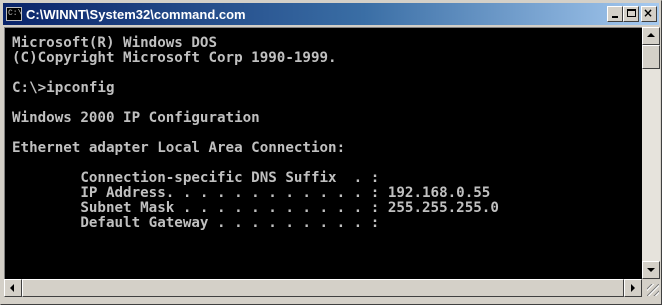 This screenshot has height=305, width=662. Describe the element at coordinates (174, 58) in the screenshot. I see `console-line: (C)Copyright Microsoft Corp 1990-1999.` at that location.